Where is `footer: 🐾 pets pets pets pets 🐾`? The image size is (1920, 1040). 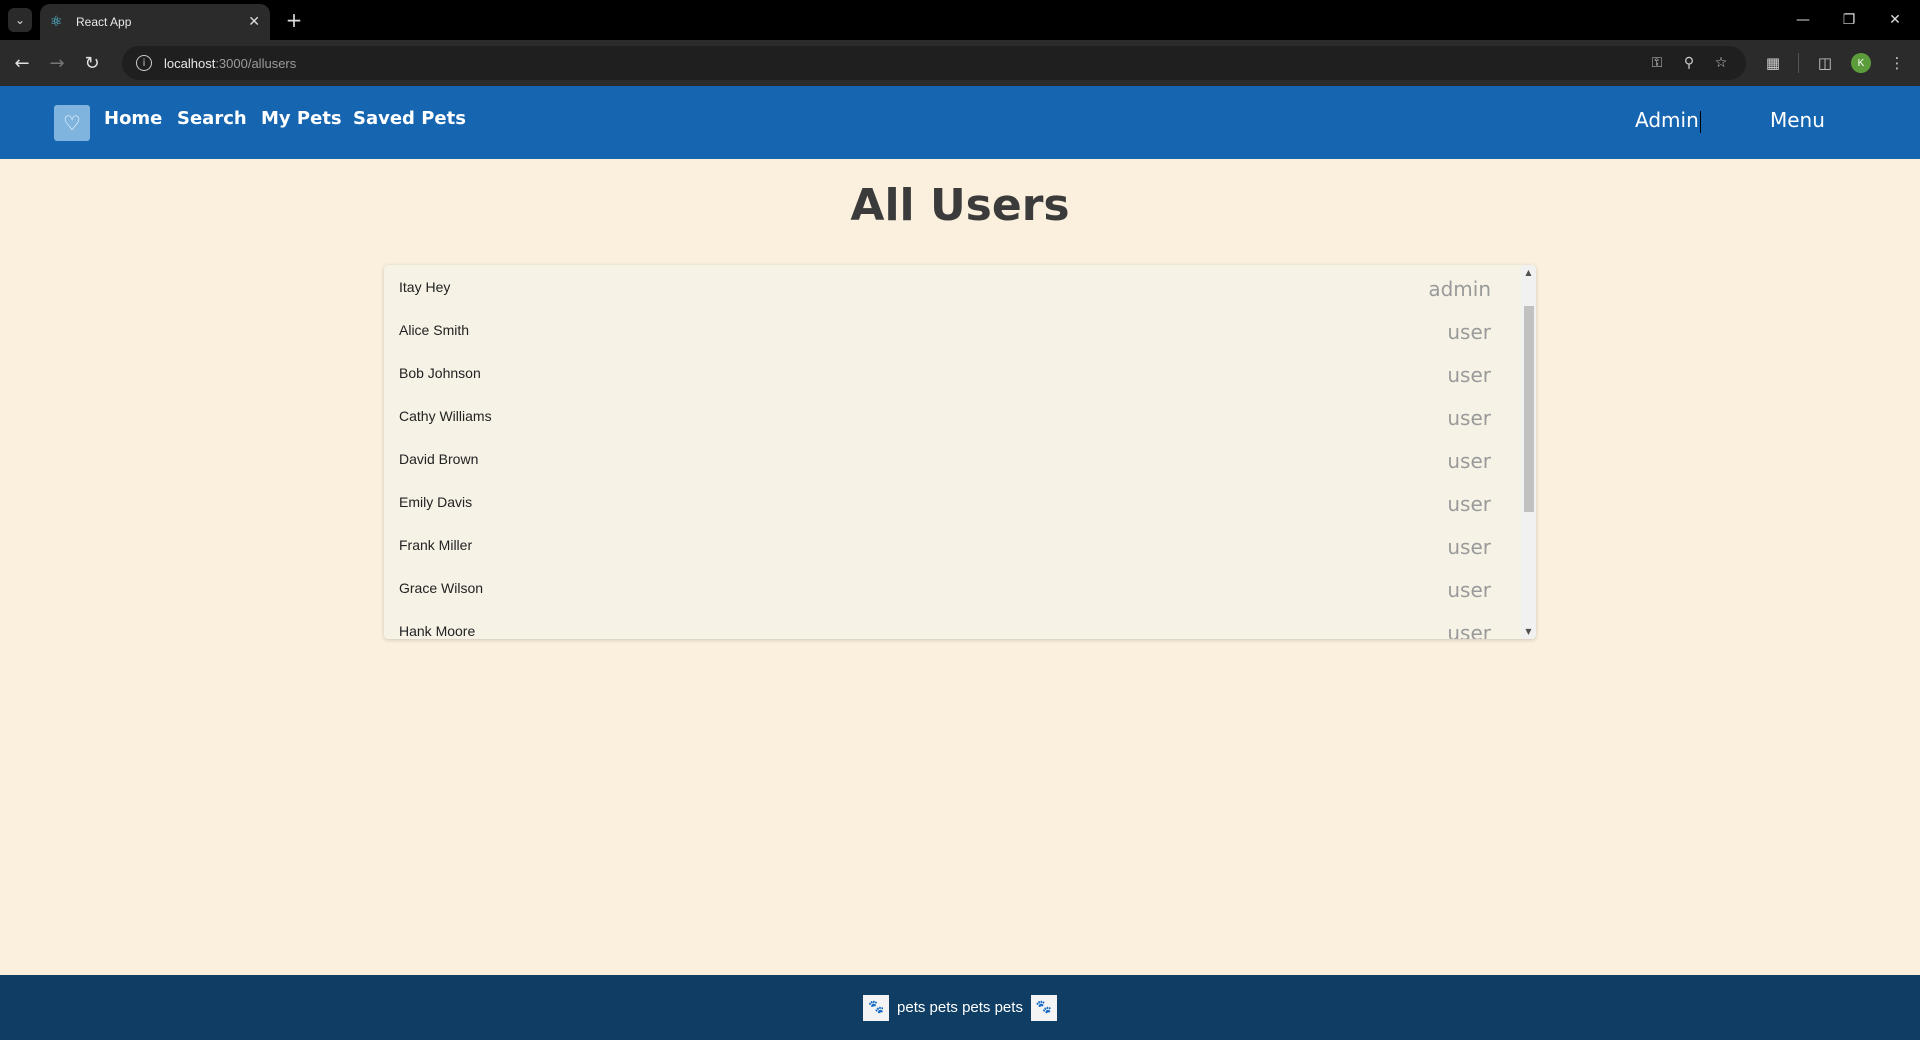
footer: 🐾 pets pets pets pets 🐾 is located at coordinates (960, 1007).